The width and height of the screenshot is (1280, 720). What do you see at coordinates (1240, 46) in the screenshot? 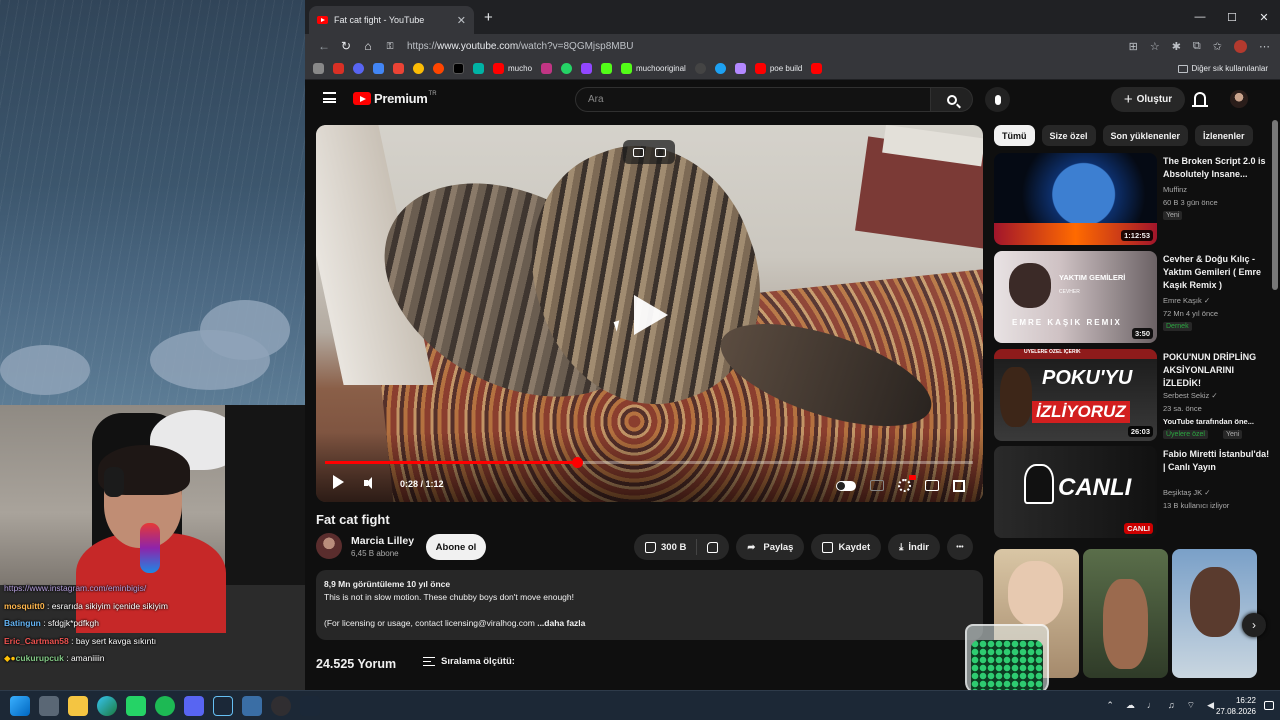
I see `profile-icon` at bounding box center [1240, 46].